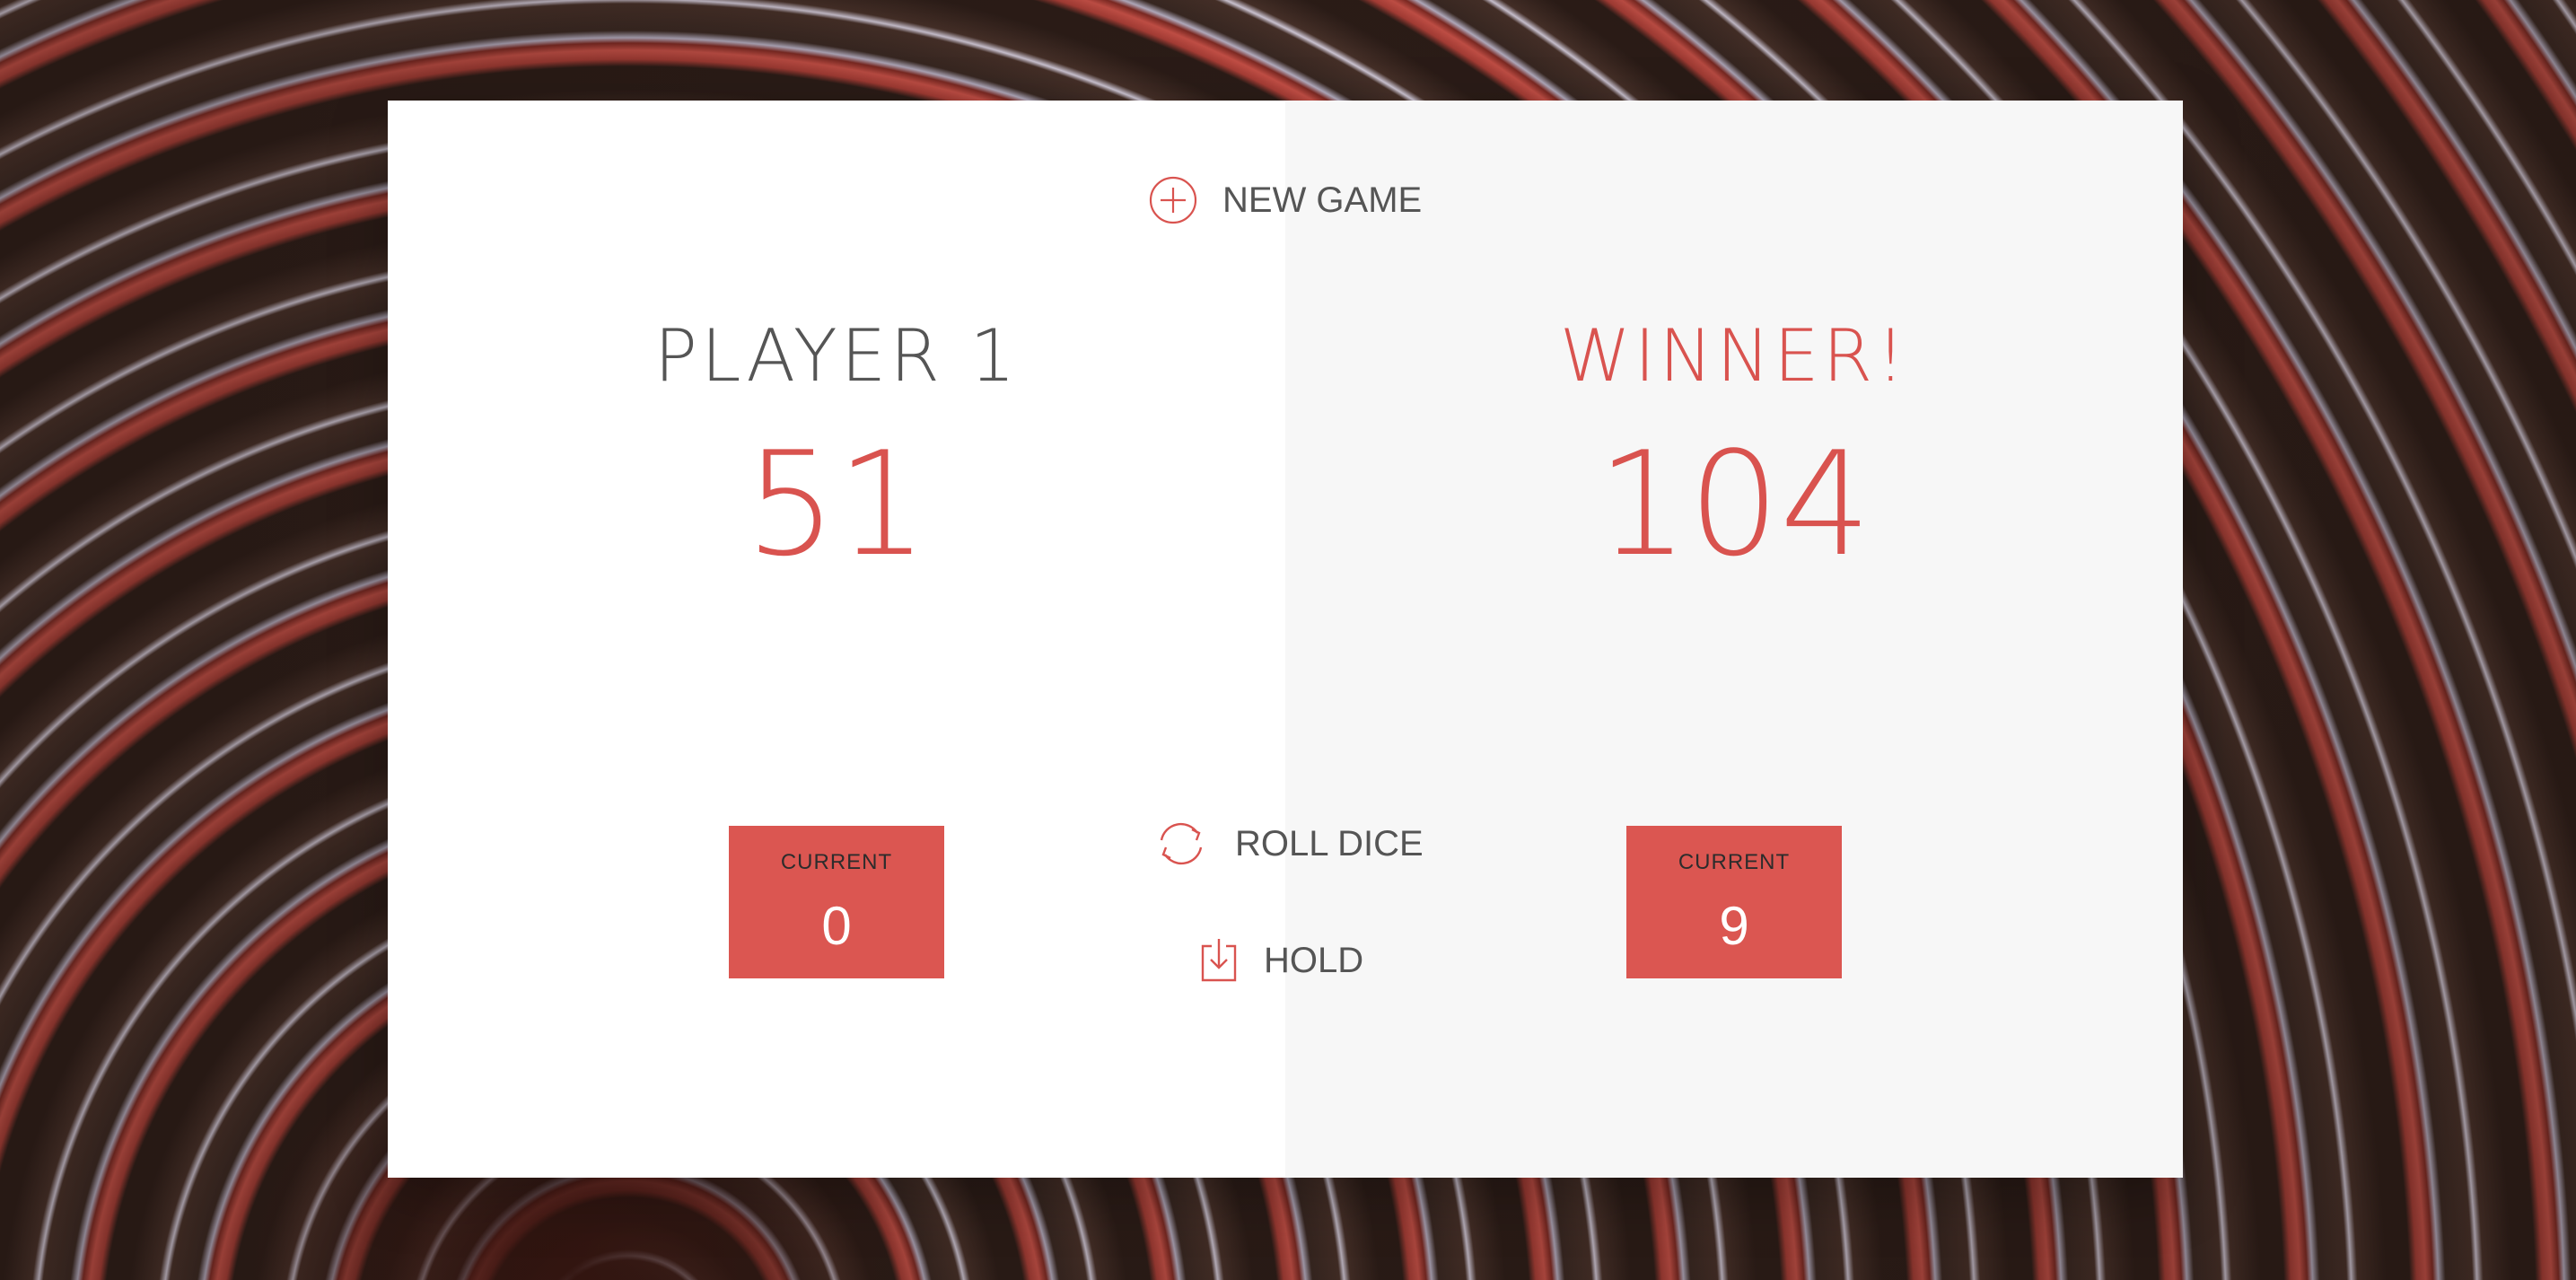 The width and height of the screenshot is (2576, 1280). I want to click on add-circle-icon, so click(1173, 200).